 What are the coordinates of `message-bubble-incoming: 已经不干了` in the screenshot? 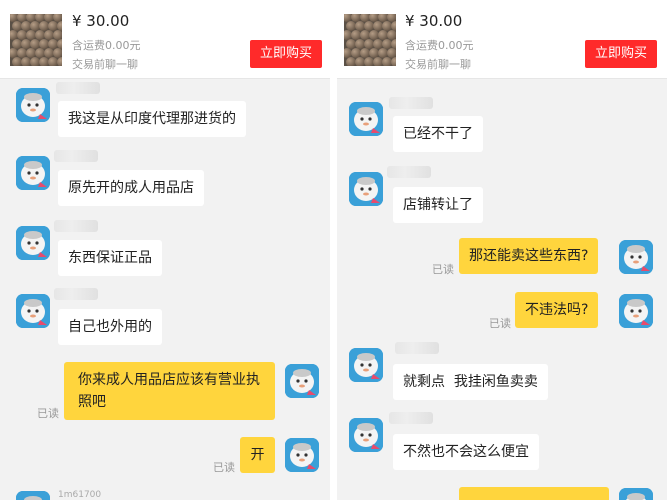 It's located at (438, 134).